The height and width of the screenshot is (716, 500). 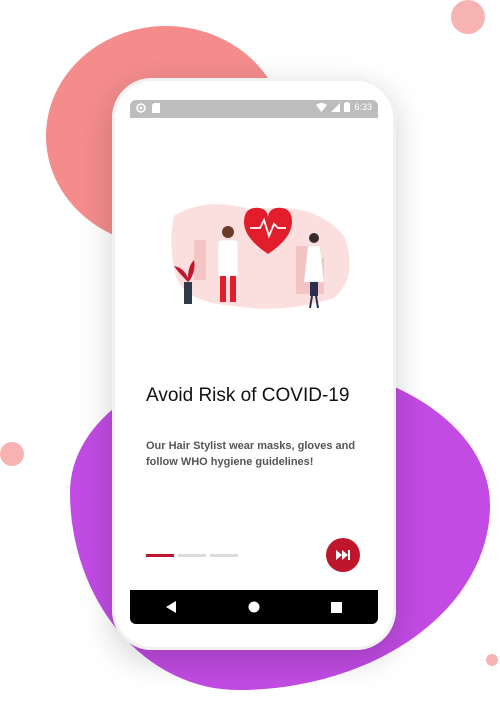 I want to click on status-time: 6:33, so click(x=363, y=107).